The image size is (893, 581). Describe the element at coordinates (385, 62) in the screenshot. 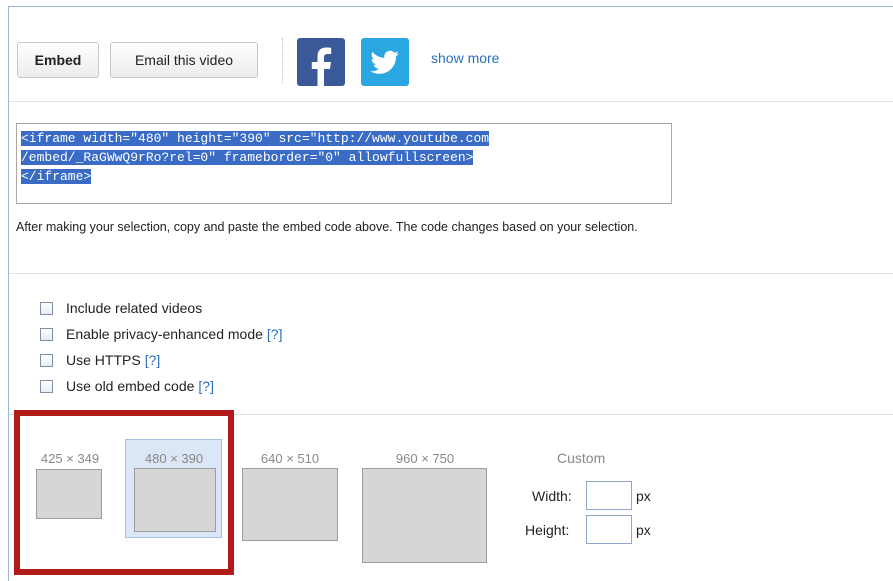

I see `twitter-icon` at that location.